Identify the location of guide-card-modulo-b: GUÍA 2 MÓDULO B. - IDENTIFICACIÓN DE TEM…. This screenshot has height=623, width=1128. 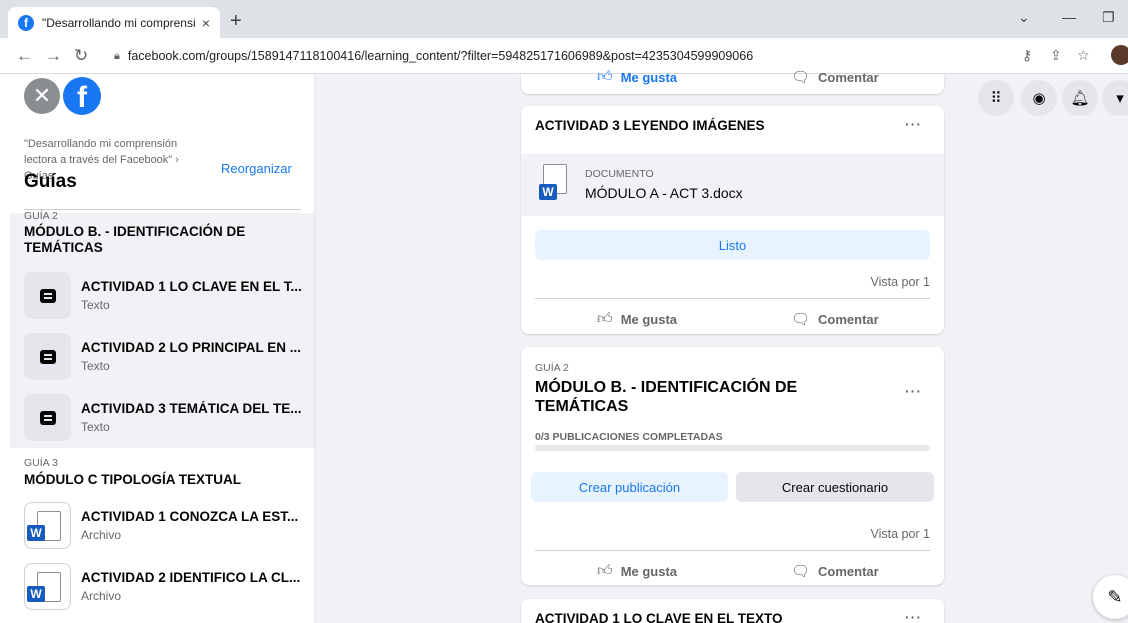
(732, 466).